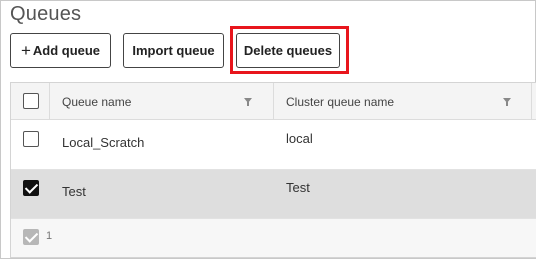 The width and height of the screenshot is (536, 259). What do you see at coordinates (31, 188) in the screenshot?
I see `row-checkbox-checked` at bounding box center [31, 188].